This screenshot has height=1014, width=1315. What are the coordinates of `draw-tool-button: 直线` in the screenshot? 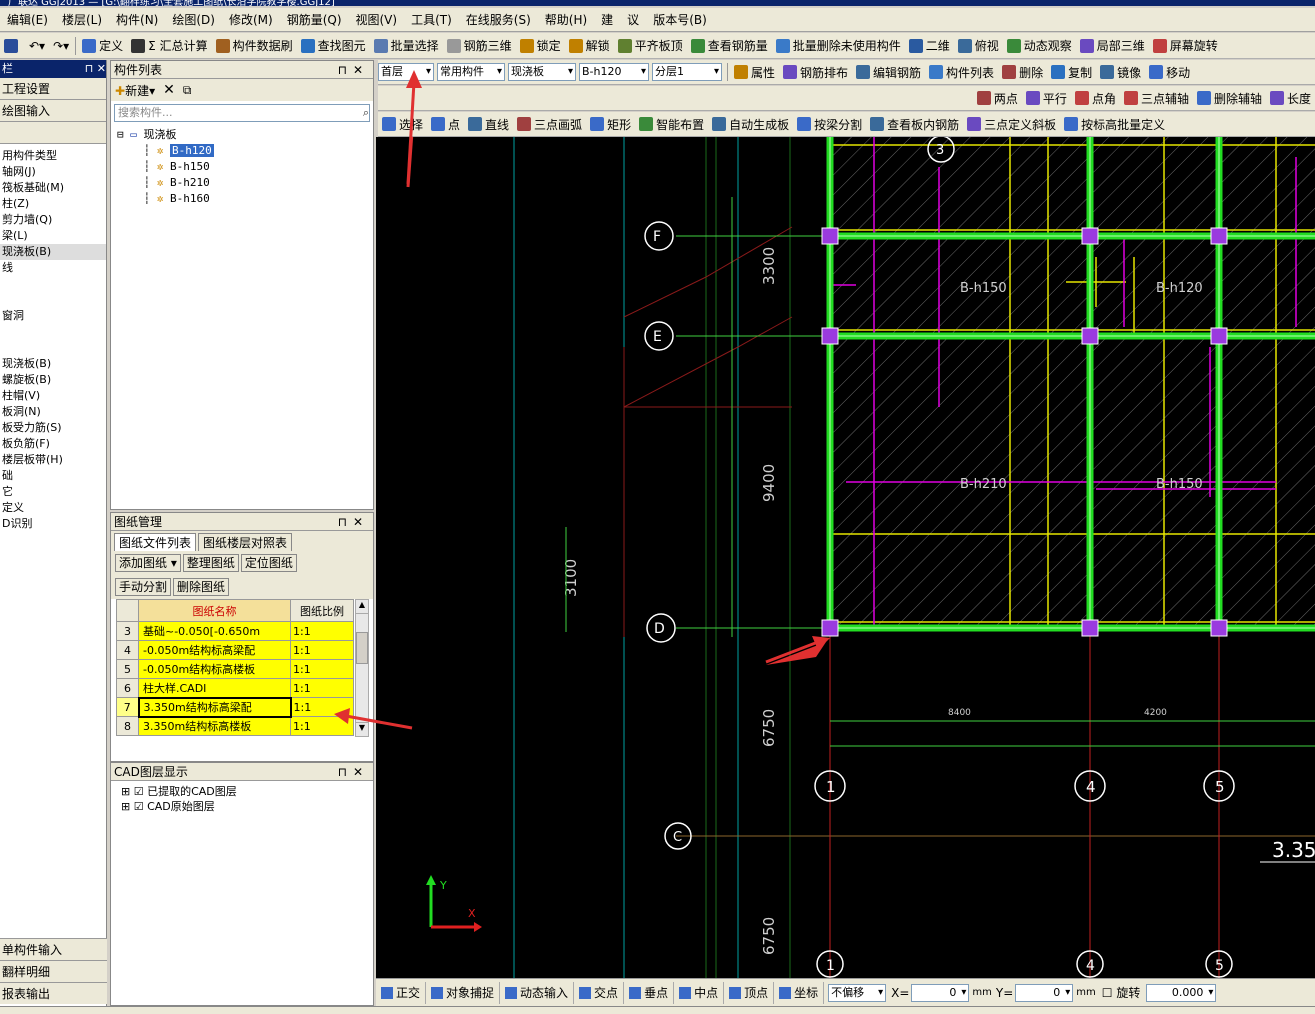 It's located at (488, 124).